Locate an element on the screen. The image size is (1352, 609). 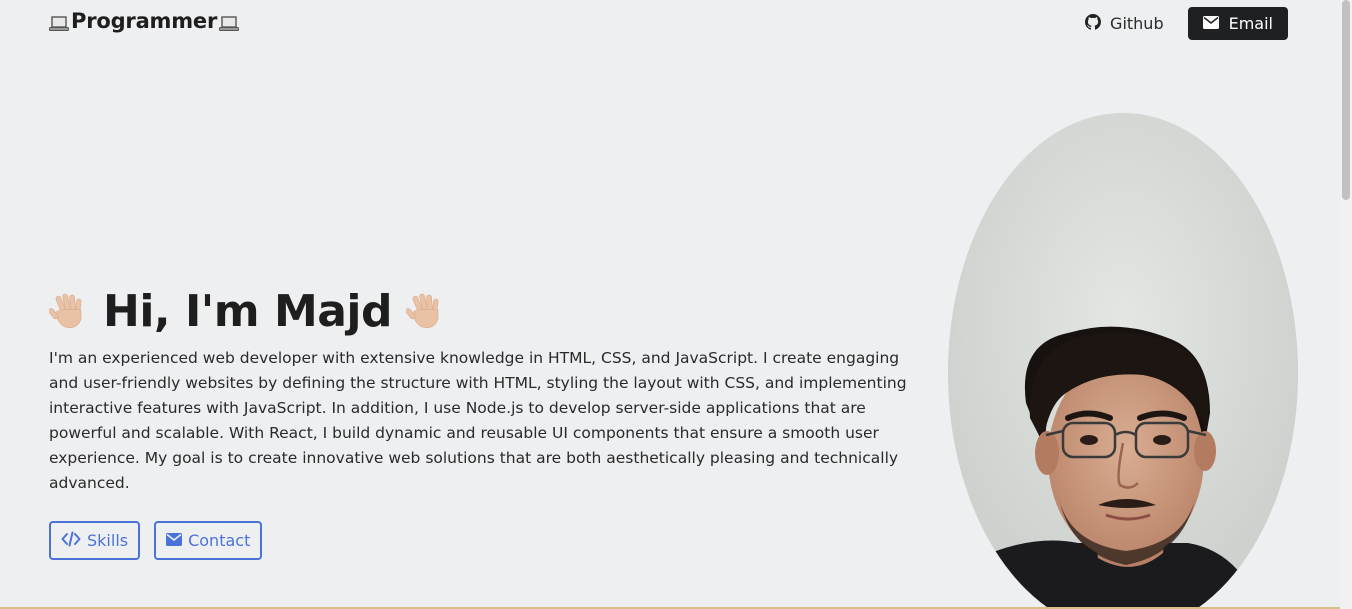
email-button: Email is located at coordinates (1237, 23).